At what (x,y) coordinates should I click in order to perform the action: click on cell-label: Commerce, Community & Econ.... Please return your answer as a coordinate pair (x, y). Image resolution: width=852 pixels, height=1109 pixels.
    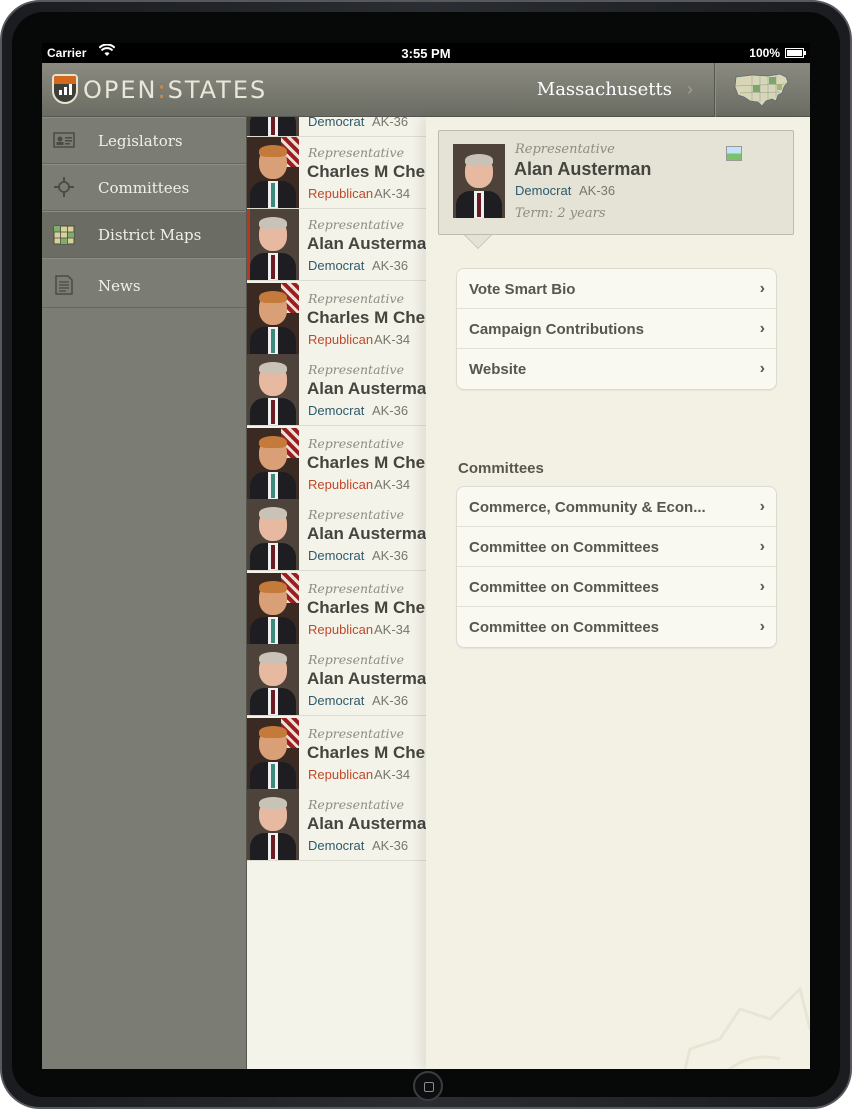
    Looking at the image, I should click on (587, 507).